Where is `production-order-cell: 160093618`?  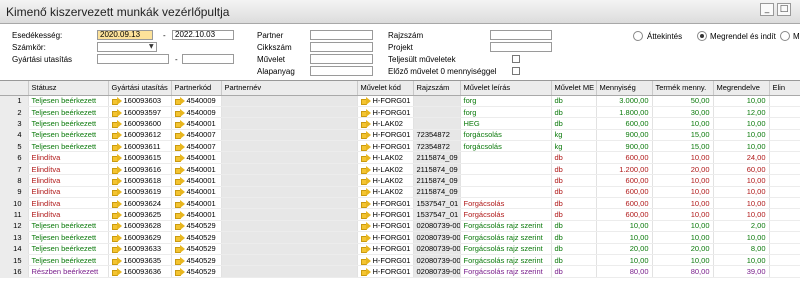 production-order-cell: 160093618 is located at coordinates (140, 180).